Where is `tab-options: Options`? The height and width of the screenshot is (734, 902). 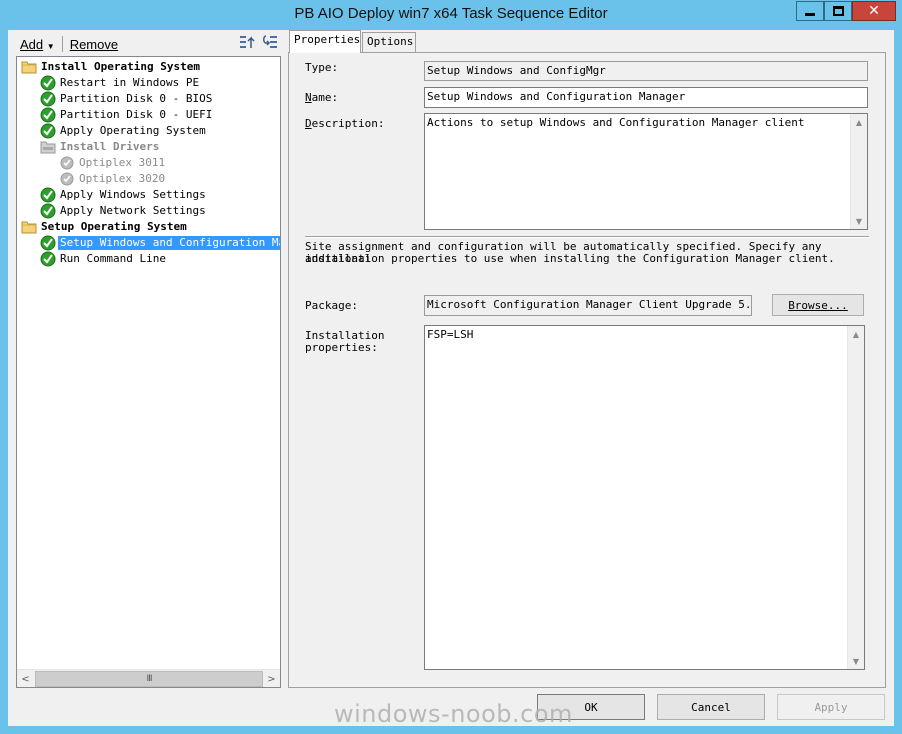
tab-options: Options is located at coordinates (389, 42).